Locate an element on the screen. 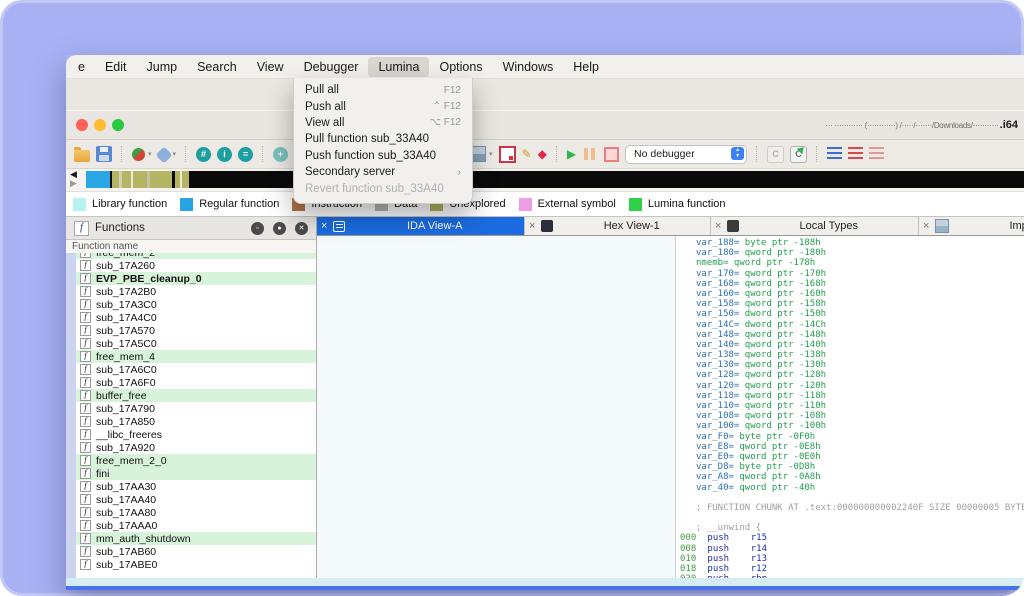 This screenshot has width=1024, height=596. menubar-item-windows: Windows is located at coordinates (528, 67).